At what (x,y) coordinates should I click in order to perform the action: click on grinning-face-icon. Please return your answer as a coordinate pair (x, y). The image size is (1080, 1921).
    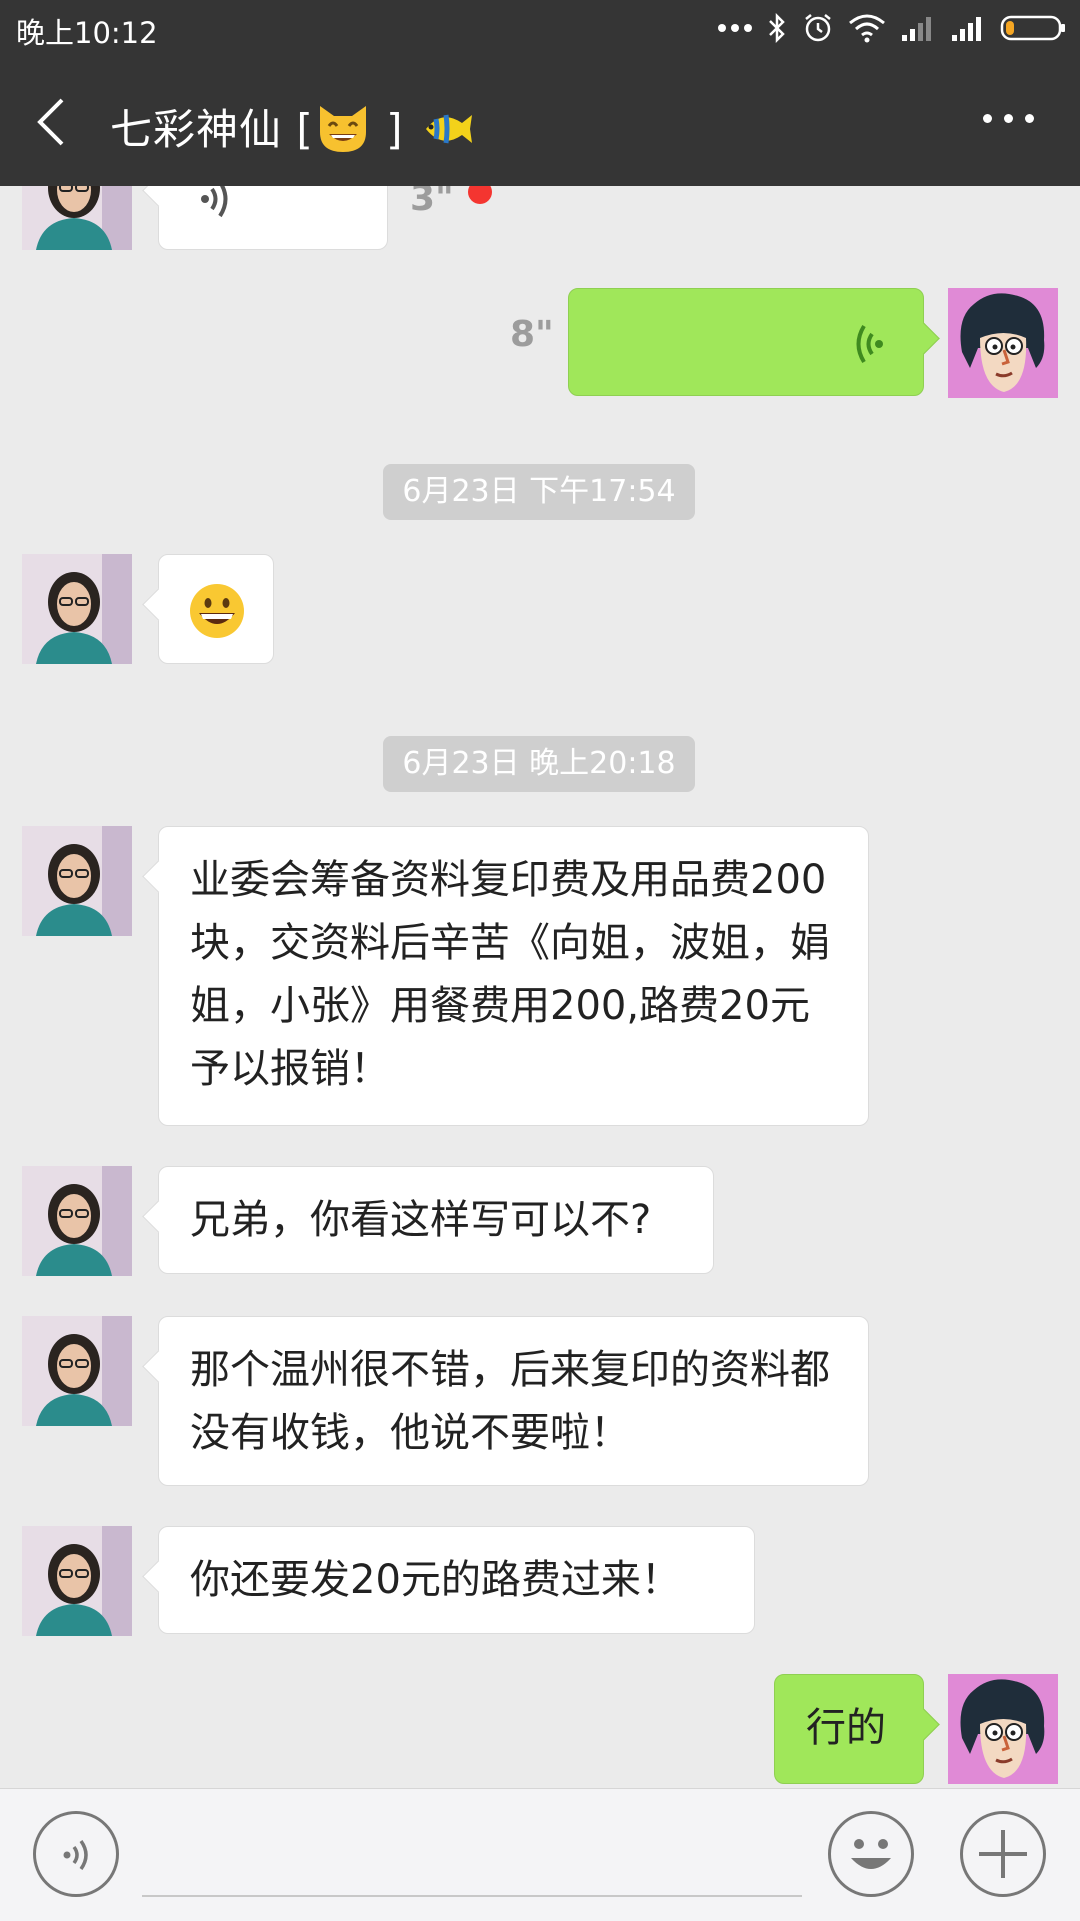
    Looking at the image, I should click on (217, 611).